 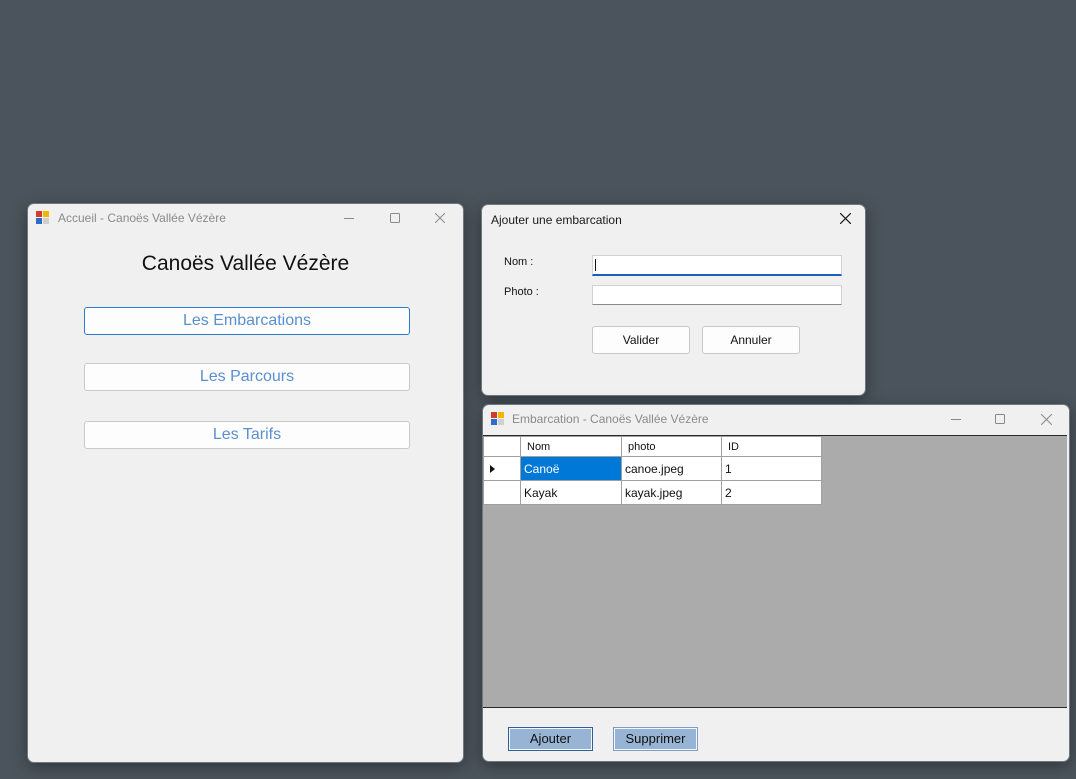 I want to click on text-caret, so click(x=595, y=265).